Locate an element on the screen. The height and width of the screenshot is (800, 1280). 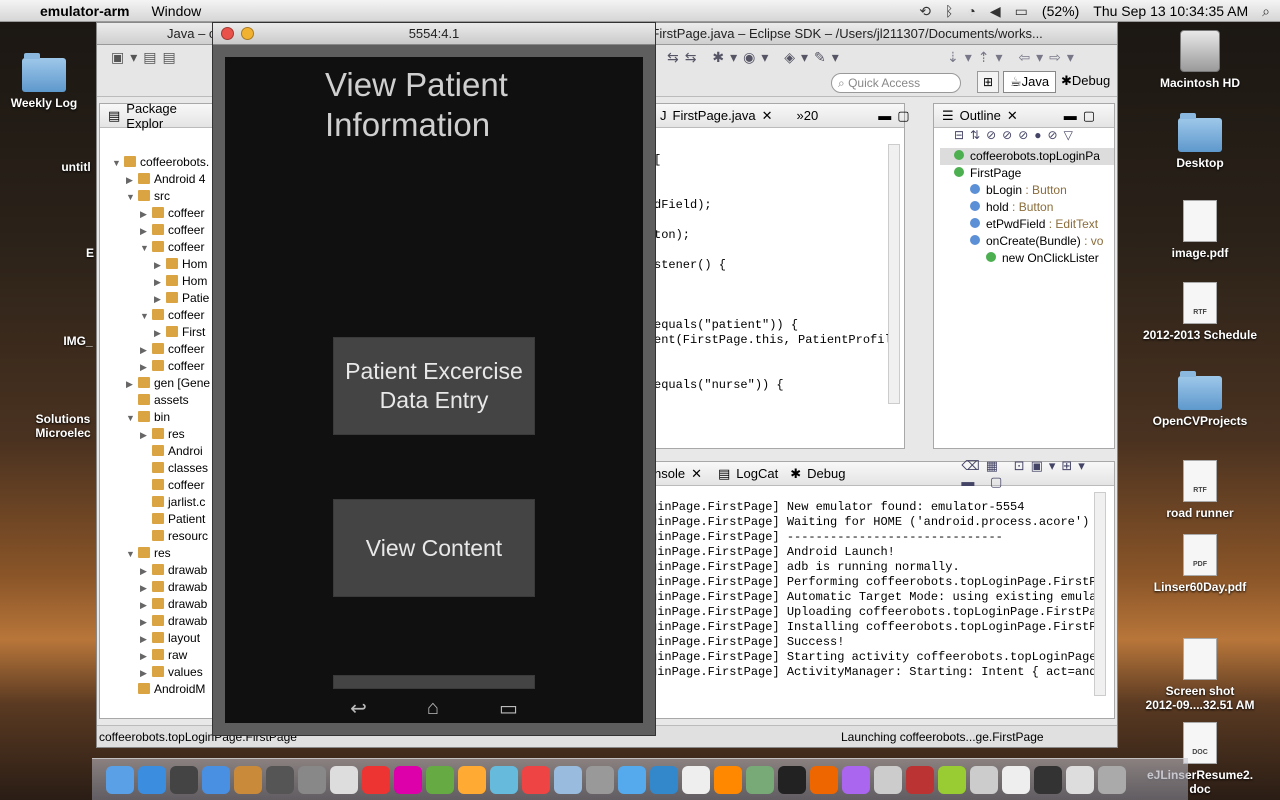
outline-item: FirstPage is located at coordinates (1027, 173).